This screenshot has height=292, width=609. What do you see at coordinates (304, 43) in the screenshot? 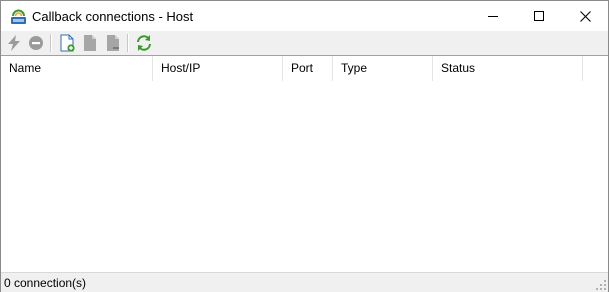
I see `toolbar` at bounding box center [304, 43].